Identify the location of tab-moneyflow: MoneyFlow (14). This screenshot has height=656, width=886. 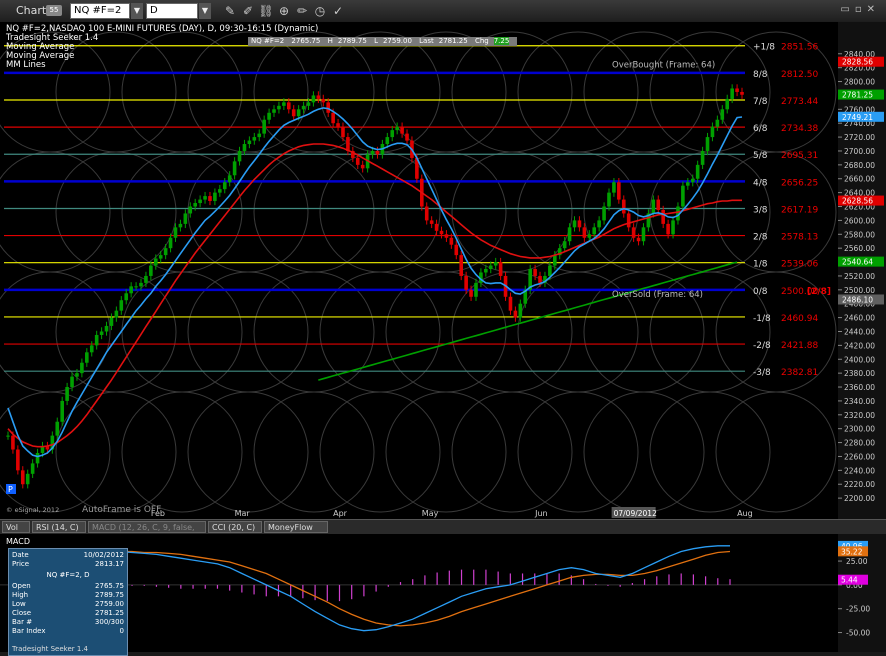
(296, 532).